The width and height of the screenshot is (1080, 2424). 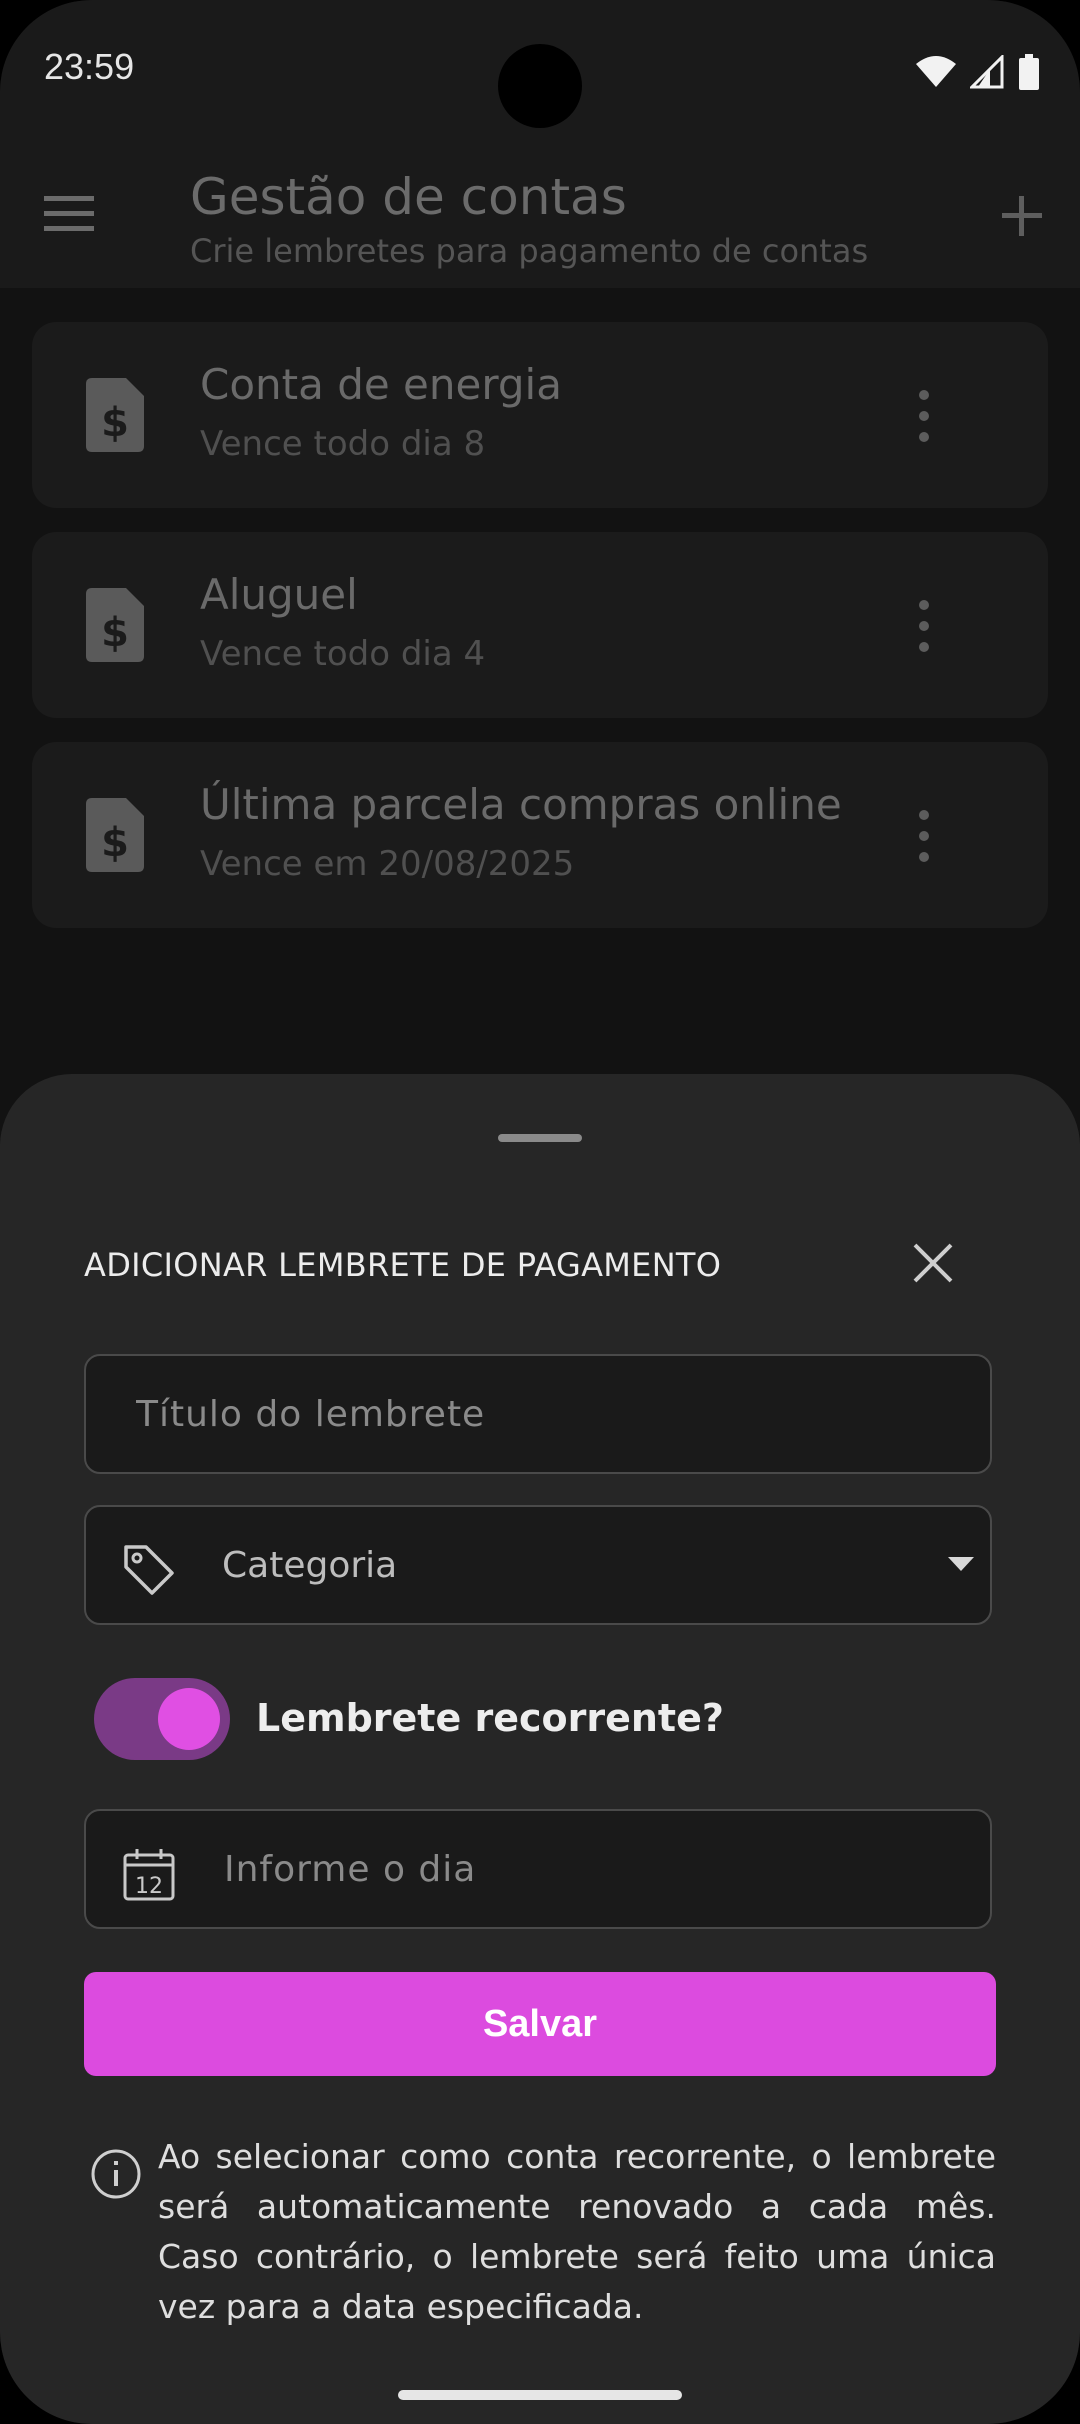 What do you see at coordinates (961, 1564) in the screenshot?
I see `chevron-down-icon` at bounding box center [961, 1564].